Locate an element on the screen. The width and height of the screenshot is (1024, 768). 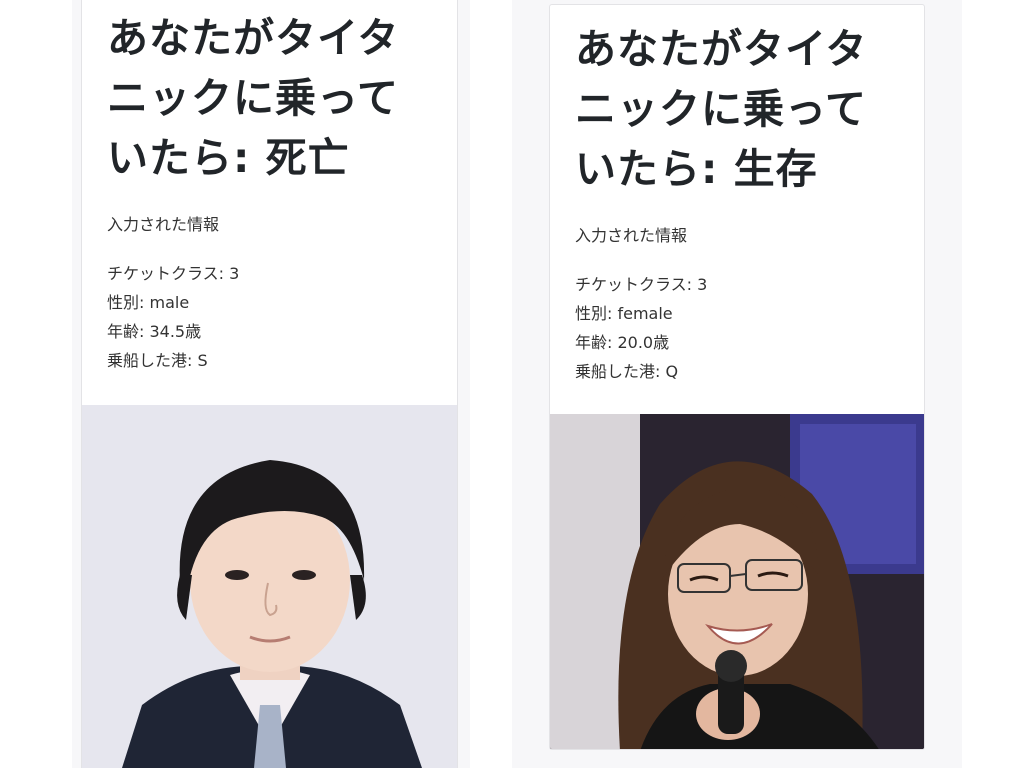
result-title: あなたがタイタニックに乗っていたら: 生存 is located at coordinates (721, 109).